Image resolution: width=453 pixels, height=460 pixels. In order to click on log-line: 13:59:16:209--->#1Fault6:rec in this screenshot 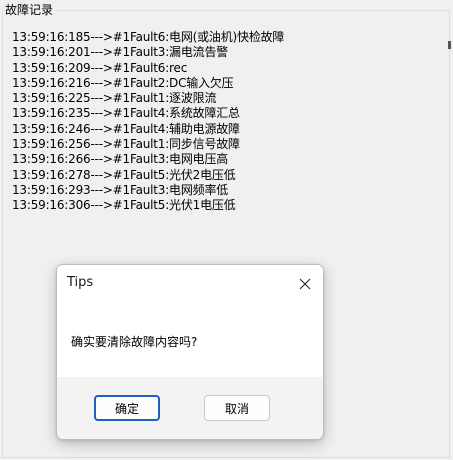, I will do `click(100, 67)`.